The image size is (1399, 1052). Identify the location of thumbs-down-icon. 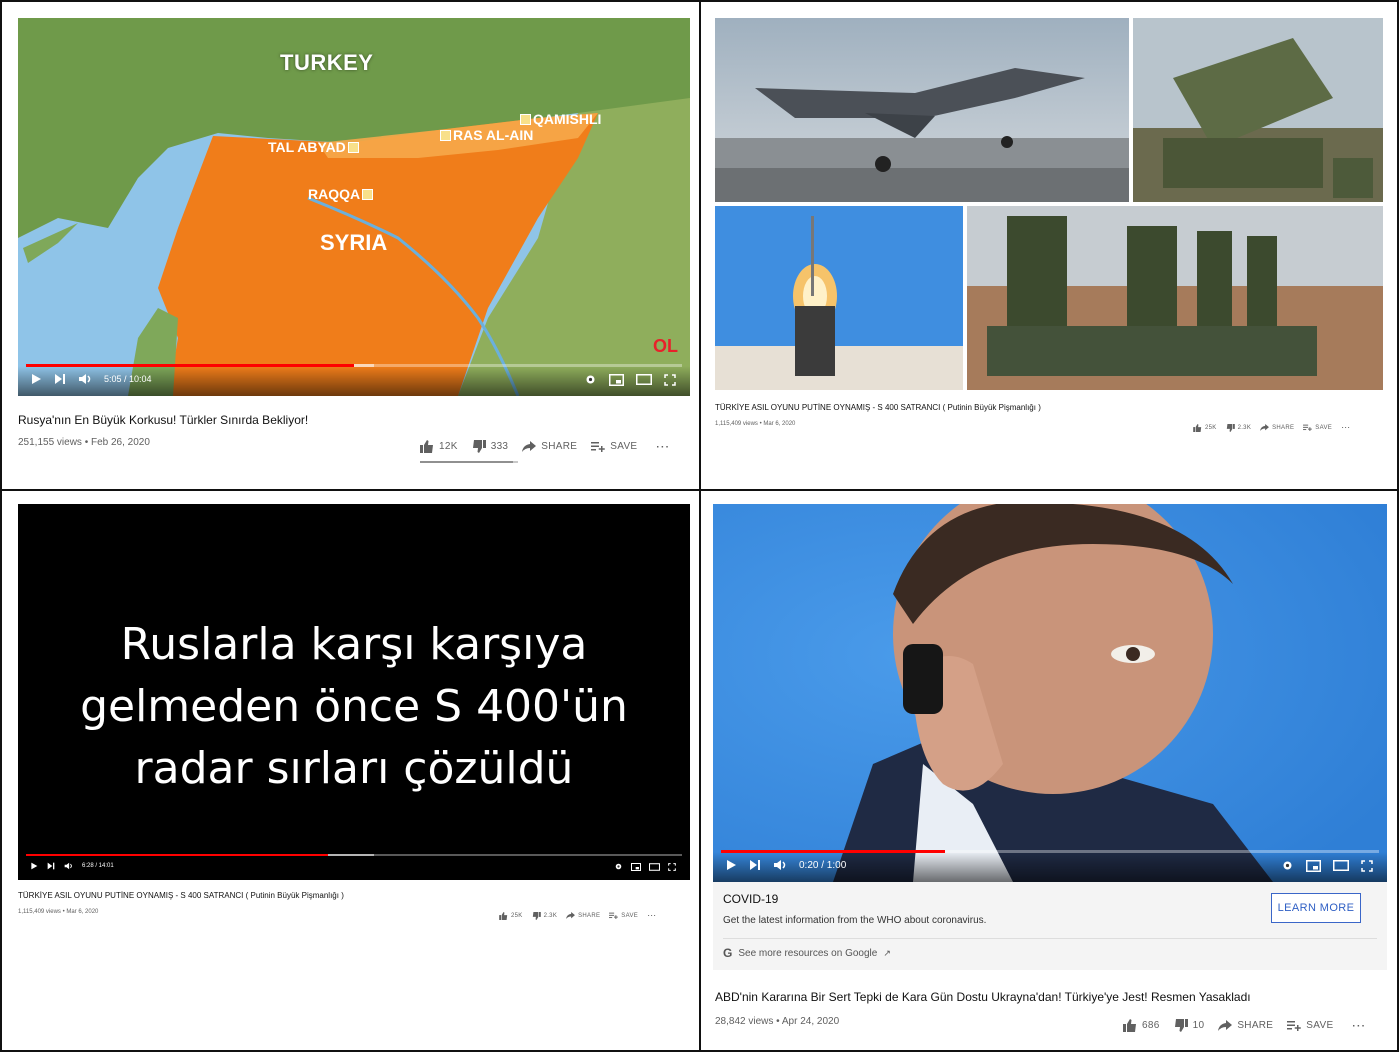
(536, 915).